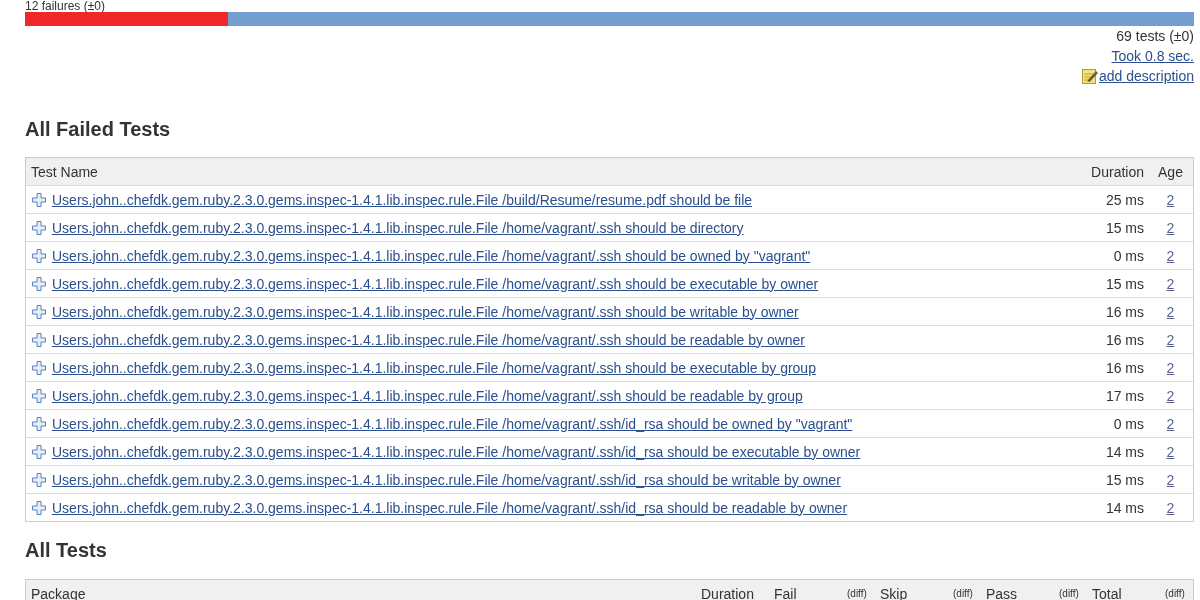  I want to click on duration-cell-text: 25 ms, so click(1125, 199).